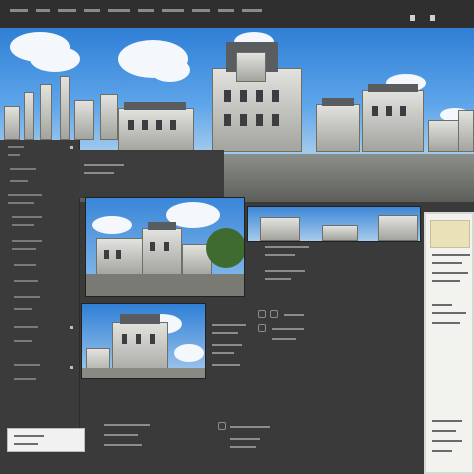 The width and height of the screenshot is (474, 474). I want to click on file-info-strip, so click(151, 174).